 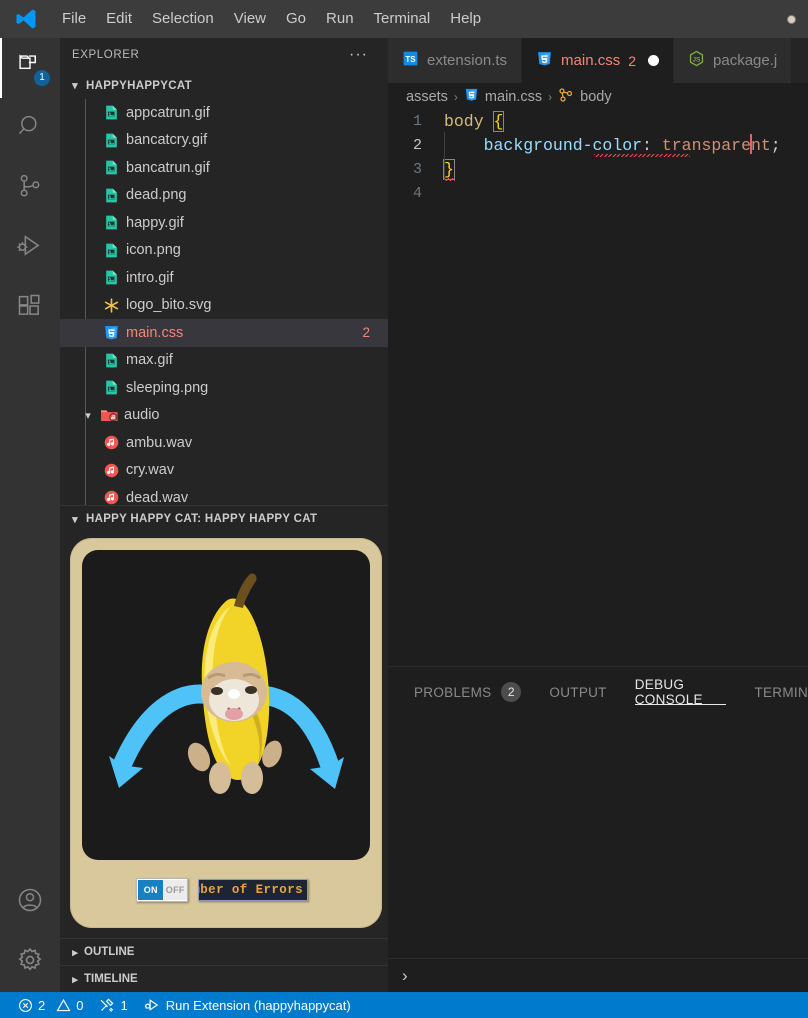 I want to click on menu-view: View, so click(x=250, y=19).